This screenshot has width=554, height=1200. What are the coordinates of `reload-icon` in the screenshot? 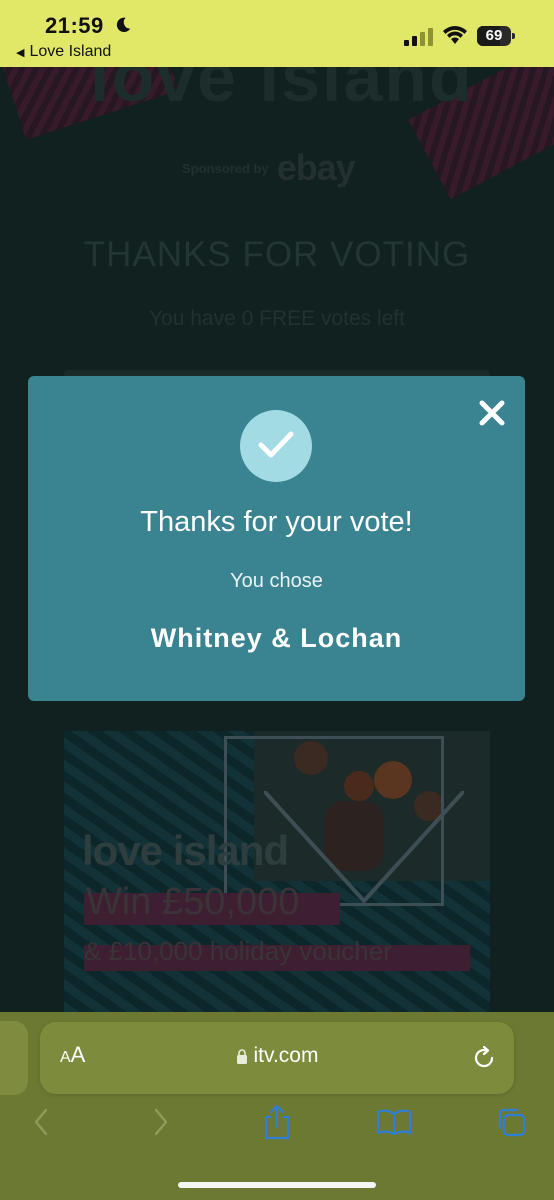 It's located at (484, 1058).